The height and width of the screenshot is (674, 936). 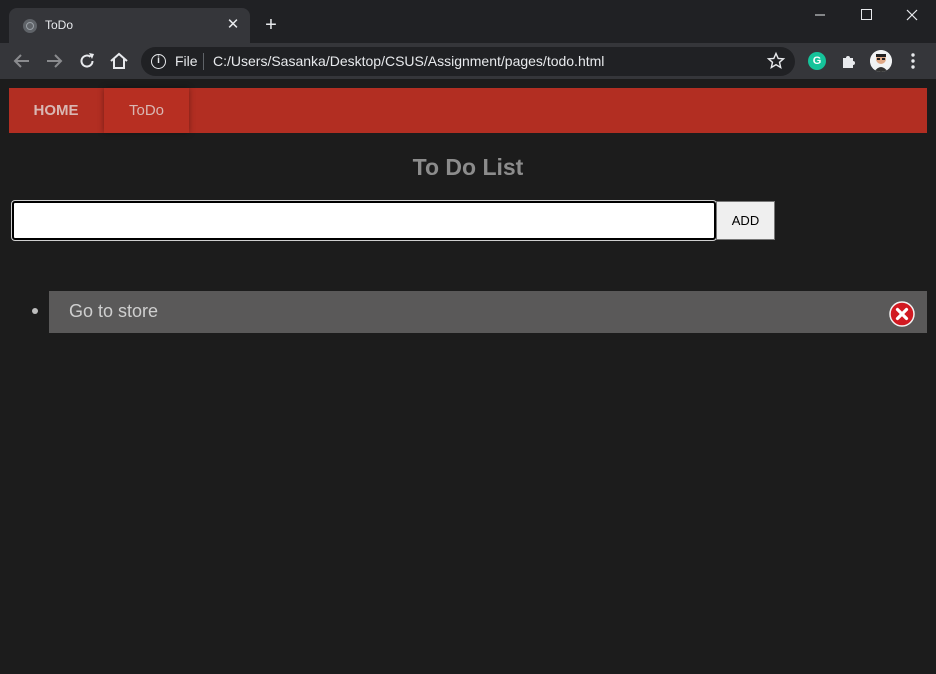 What do you see at coordinates (745, 220) in the screenshot?
I see `add-button: ADD` at bounding box center [745, 220].